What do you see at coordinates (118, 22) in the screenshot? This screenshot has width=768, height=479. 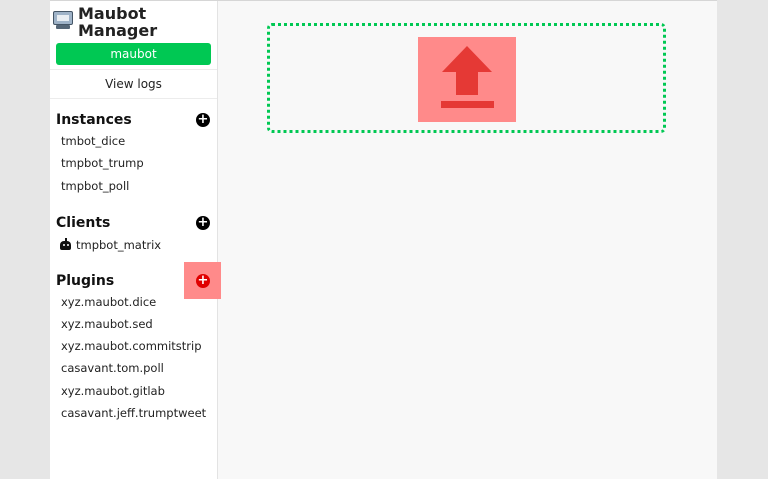 I see `app-title: Maubot Manager` at bounding box center [118, 22].